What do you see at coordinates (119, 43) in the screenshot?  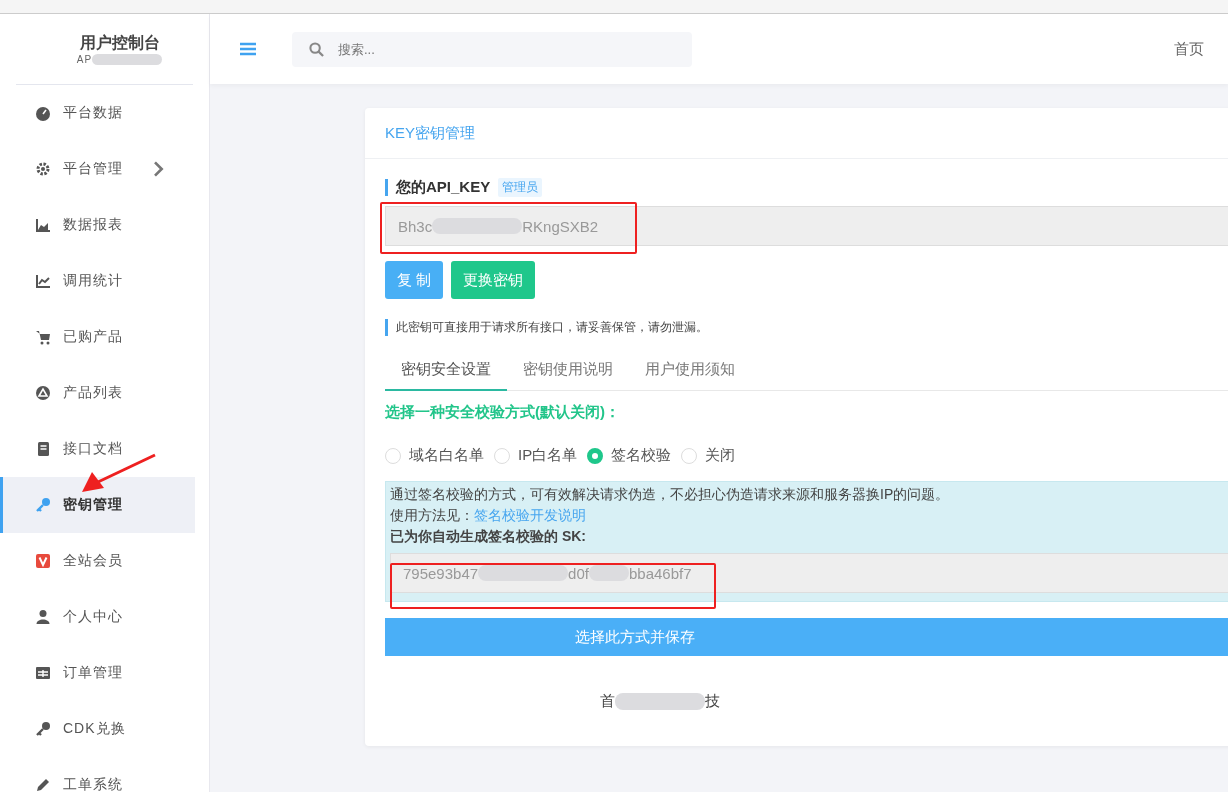 I see `app-title: 用户控制台` at bounding box center [119, 43].